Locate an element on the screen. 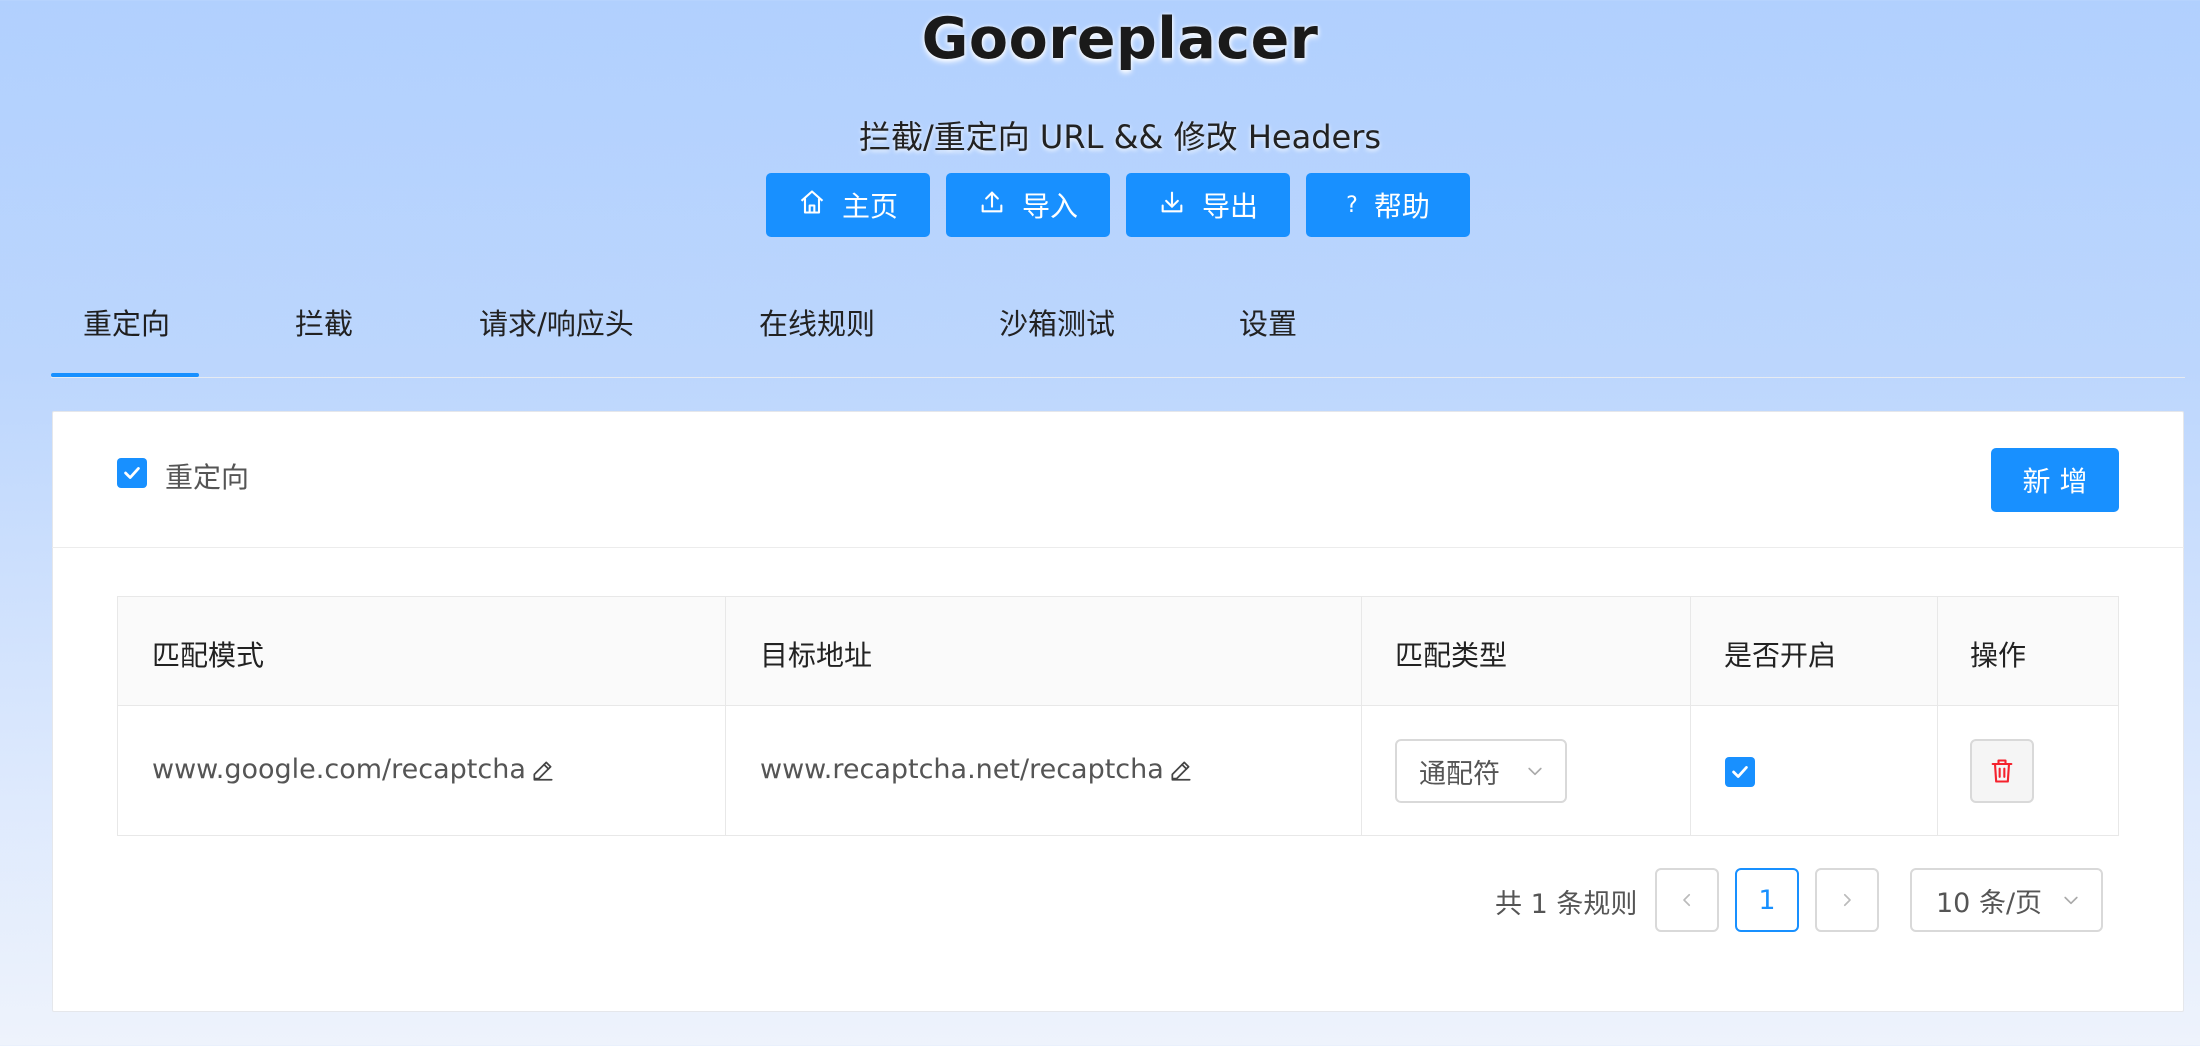  column-header-target: 目标地址 is located at coordinates (816, 655).